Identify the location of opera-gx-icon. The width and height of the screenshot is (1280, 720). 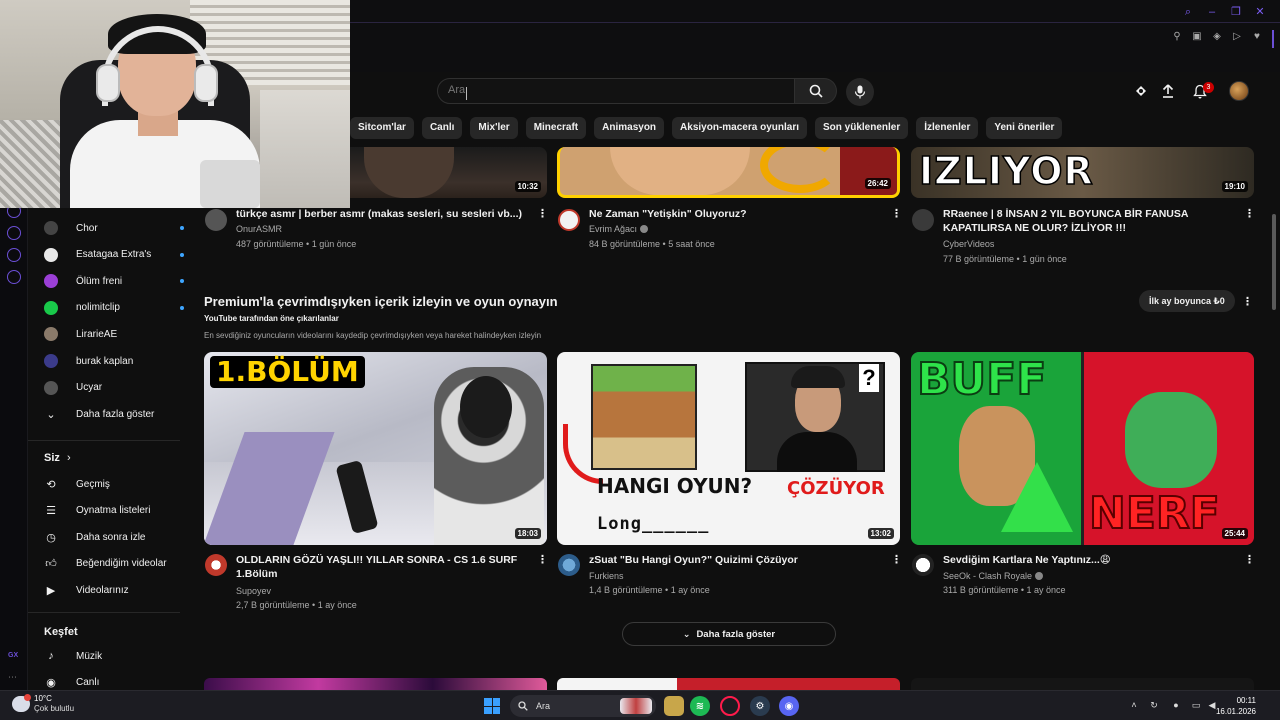
(730, 706).